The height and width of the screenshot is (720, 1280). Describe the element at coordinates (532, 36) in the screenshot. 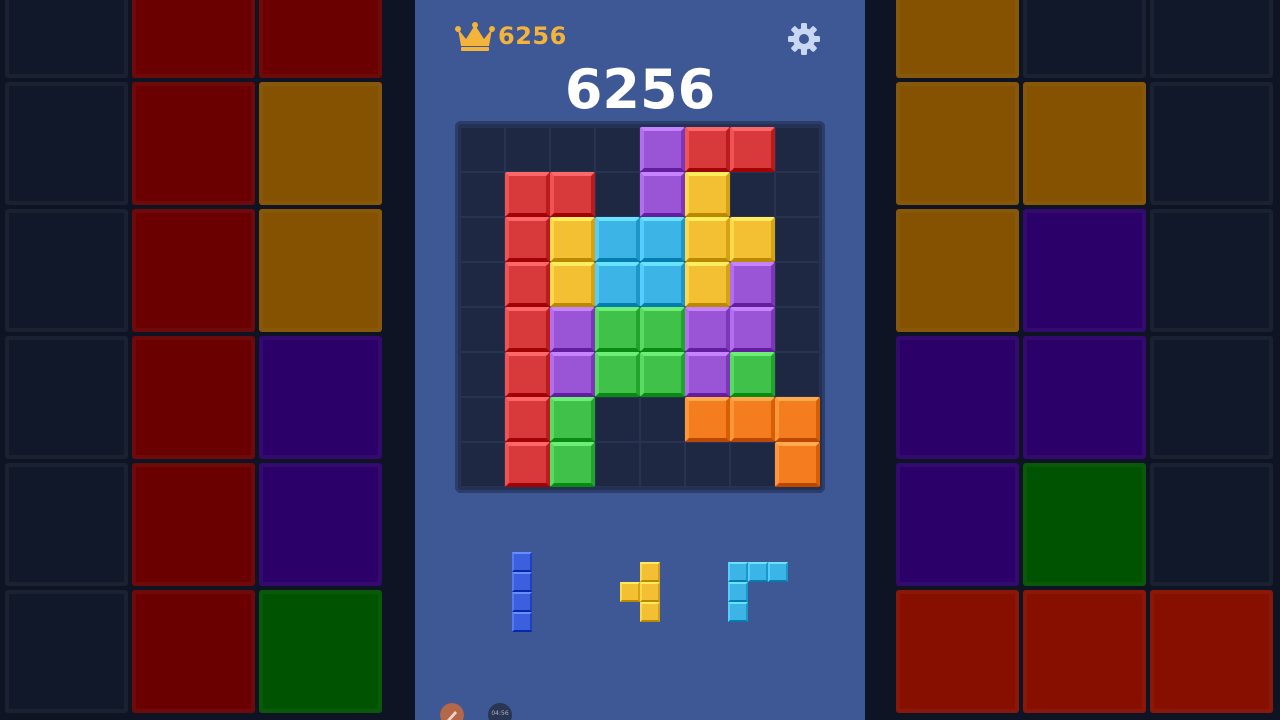

I see `best-score: 6256` at that location.